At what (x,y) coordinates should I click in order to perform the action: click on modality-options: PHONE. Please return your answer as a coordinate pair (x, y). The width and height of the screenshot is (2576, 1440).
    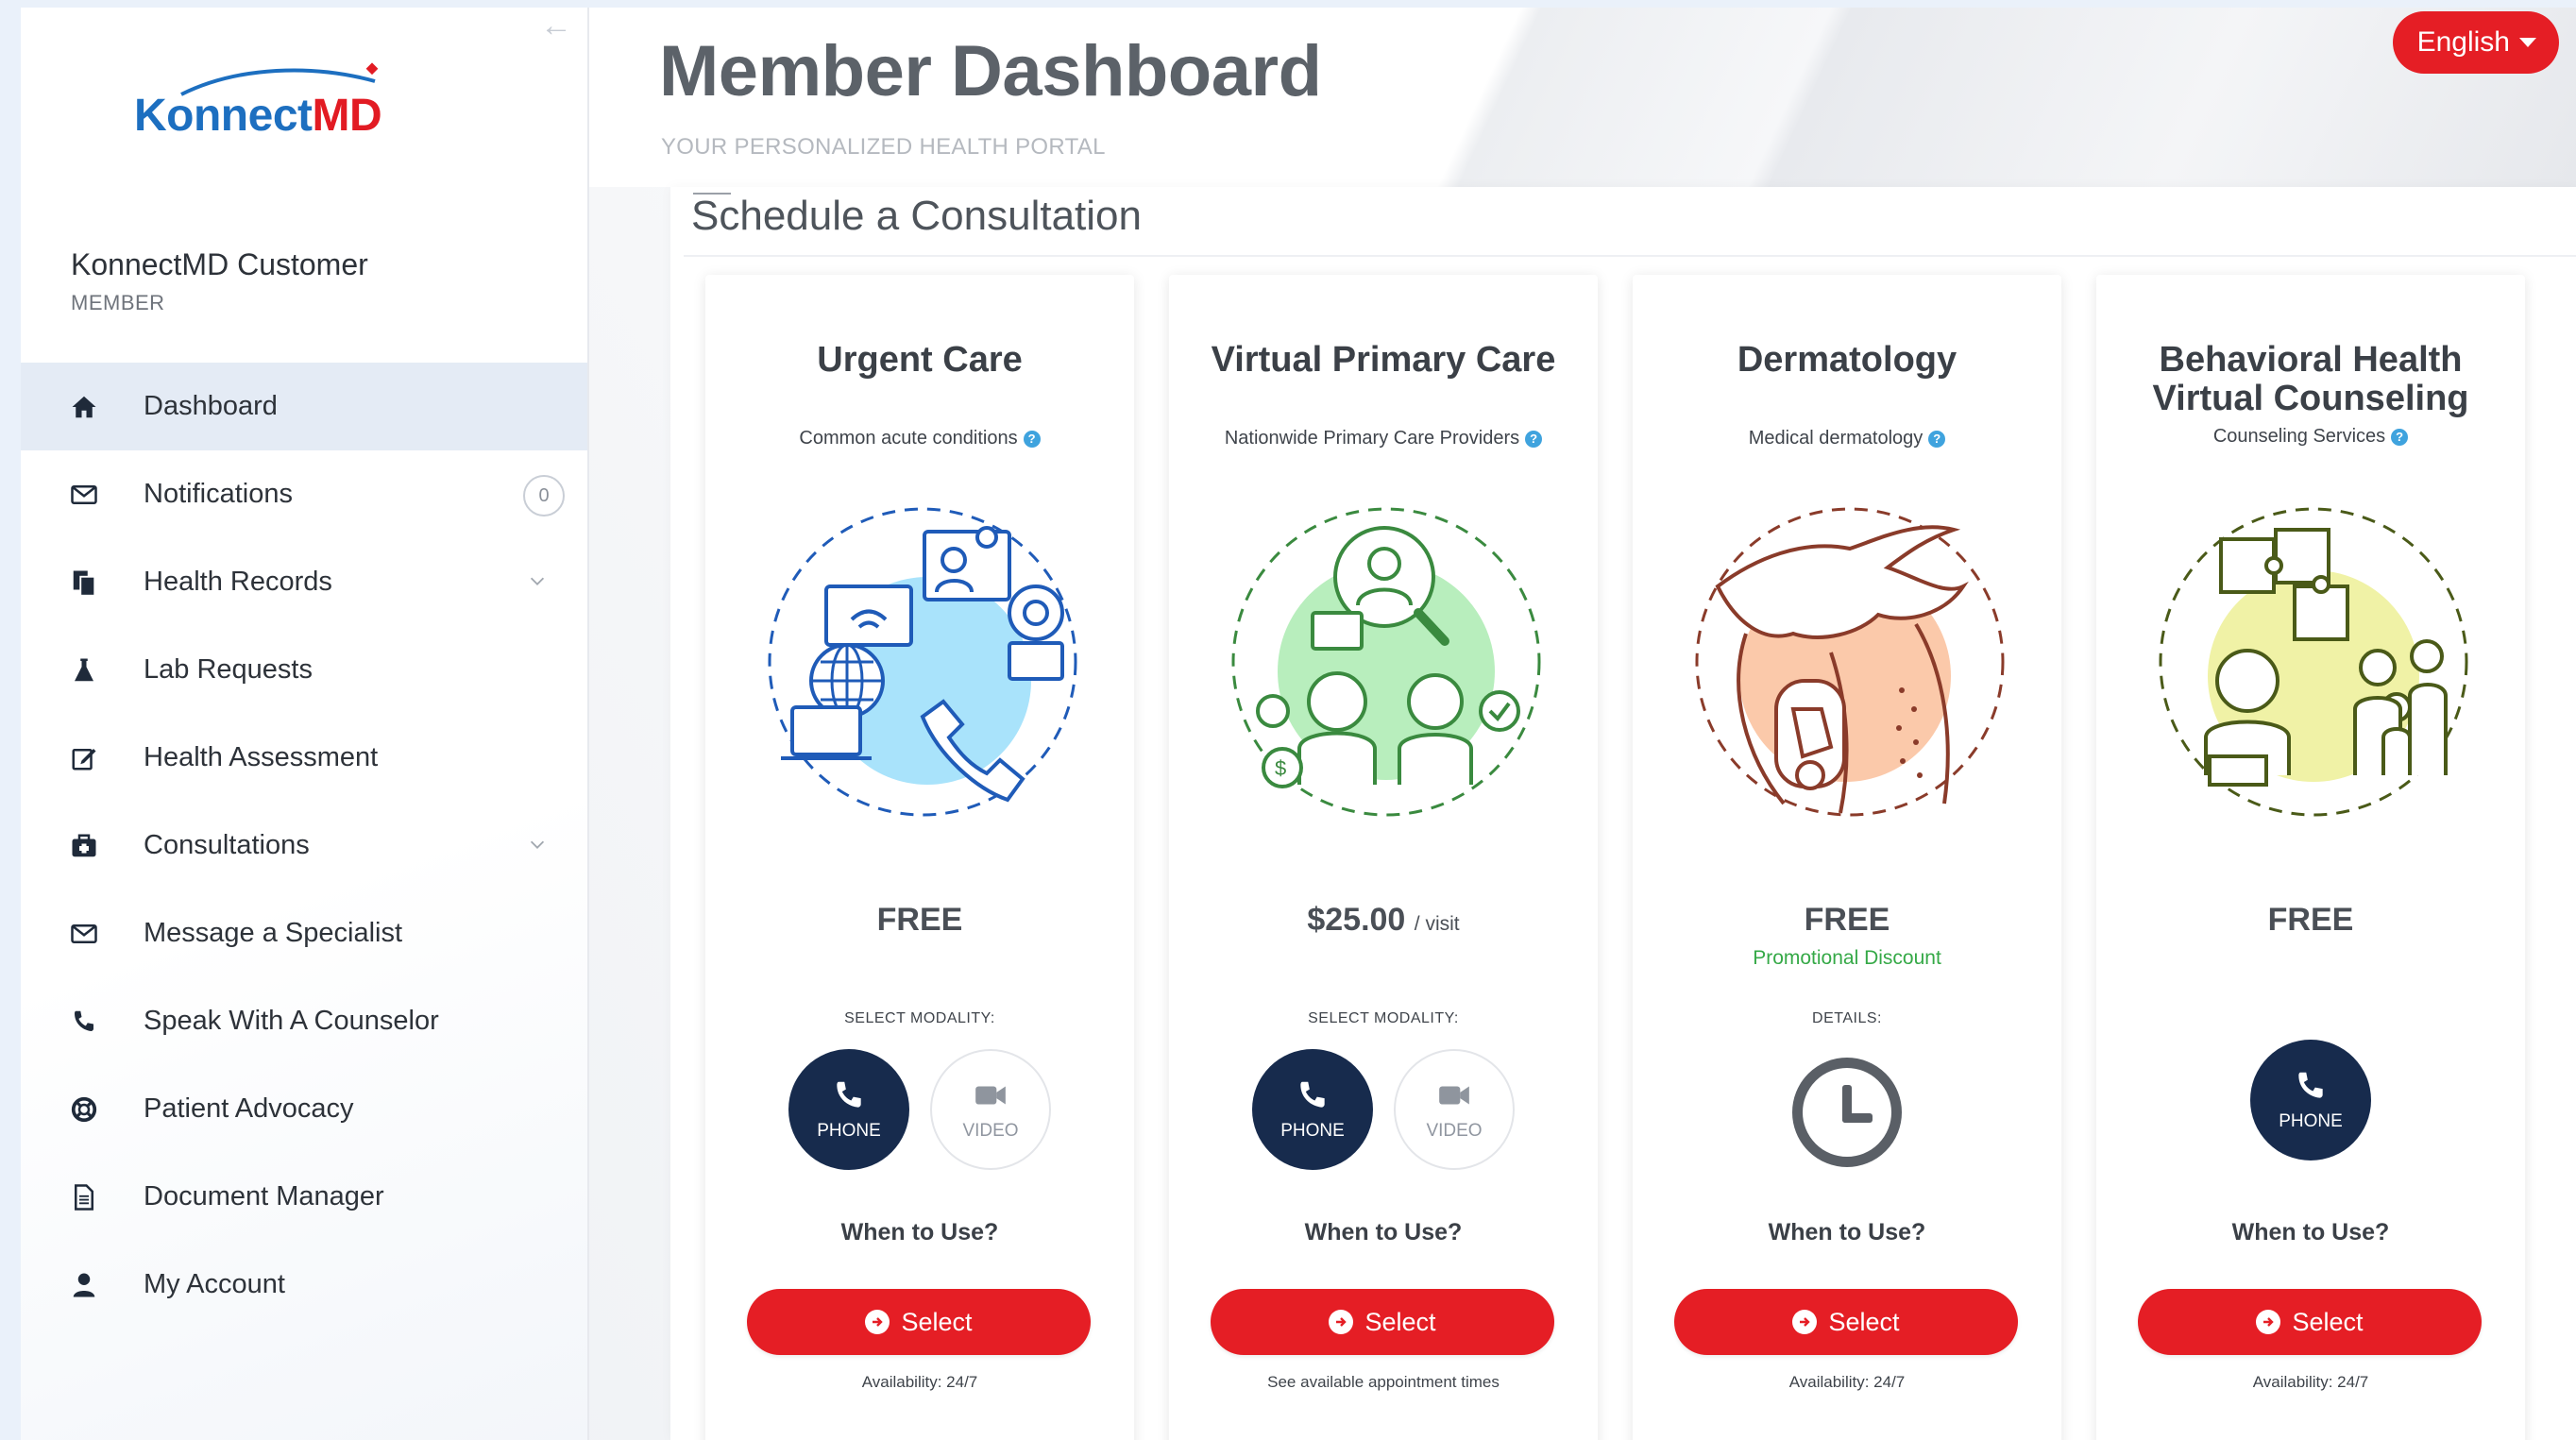
    Looking at the image, I should click on (2310, 1100).